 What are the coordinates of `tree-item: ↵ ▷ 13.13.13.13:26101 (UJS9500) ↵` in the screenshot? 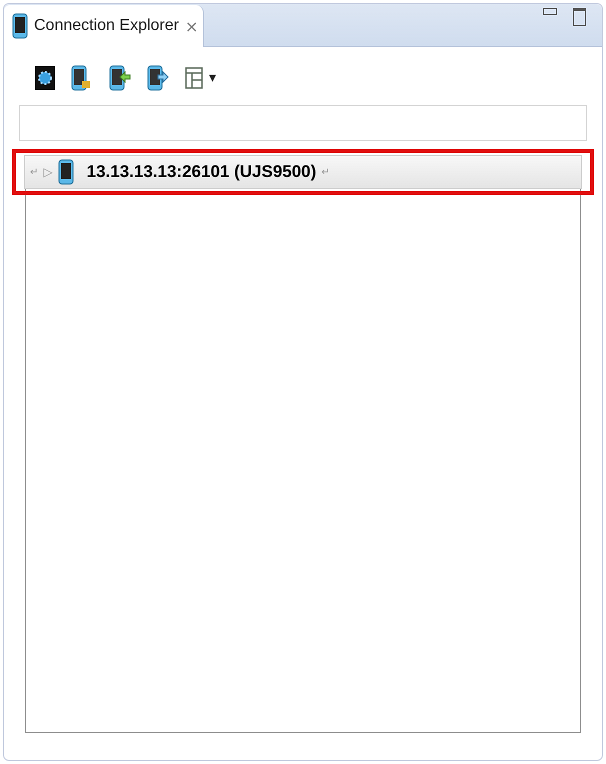 It's located at (303, 172).